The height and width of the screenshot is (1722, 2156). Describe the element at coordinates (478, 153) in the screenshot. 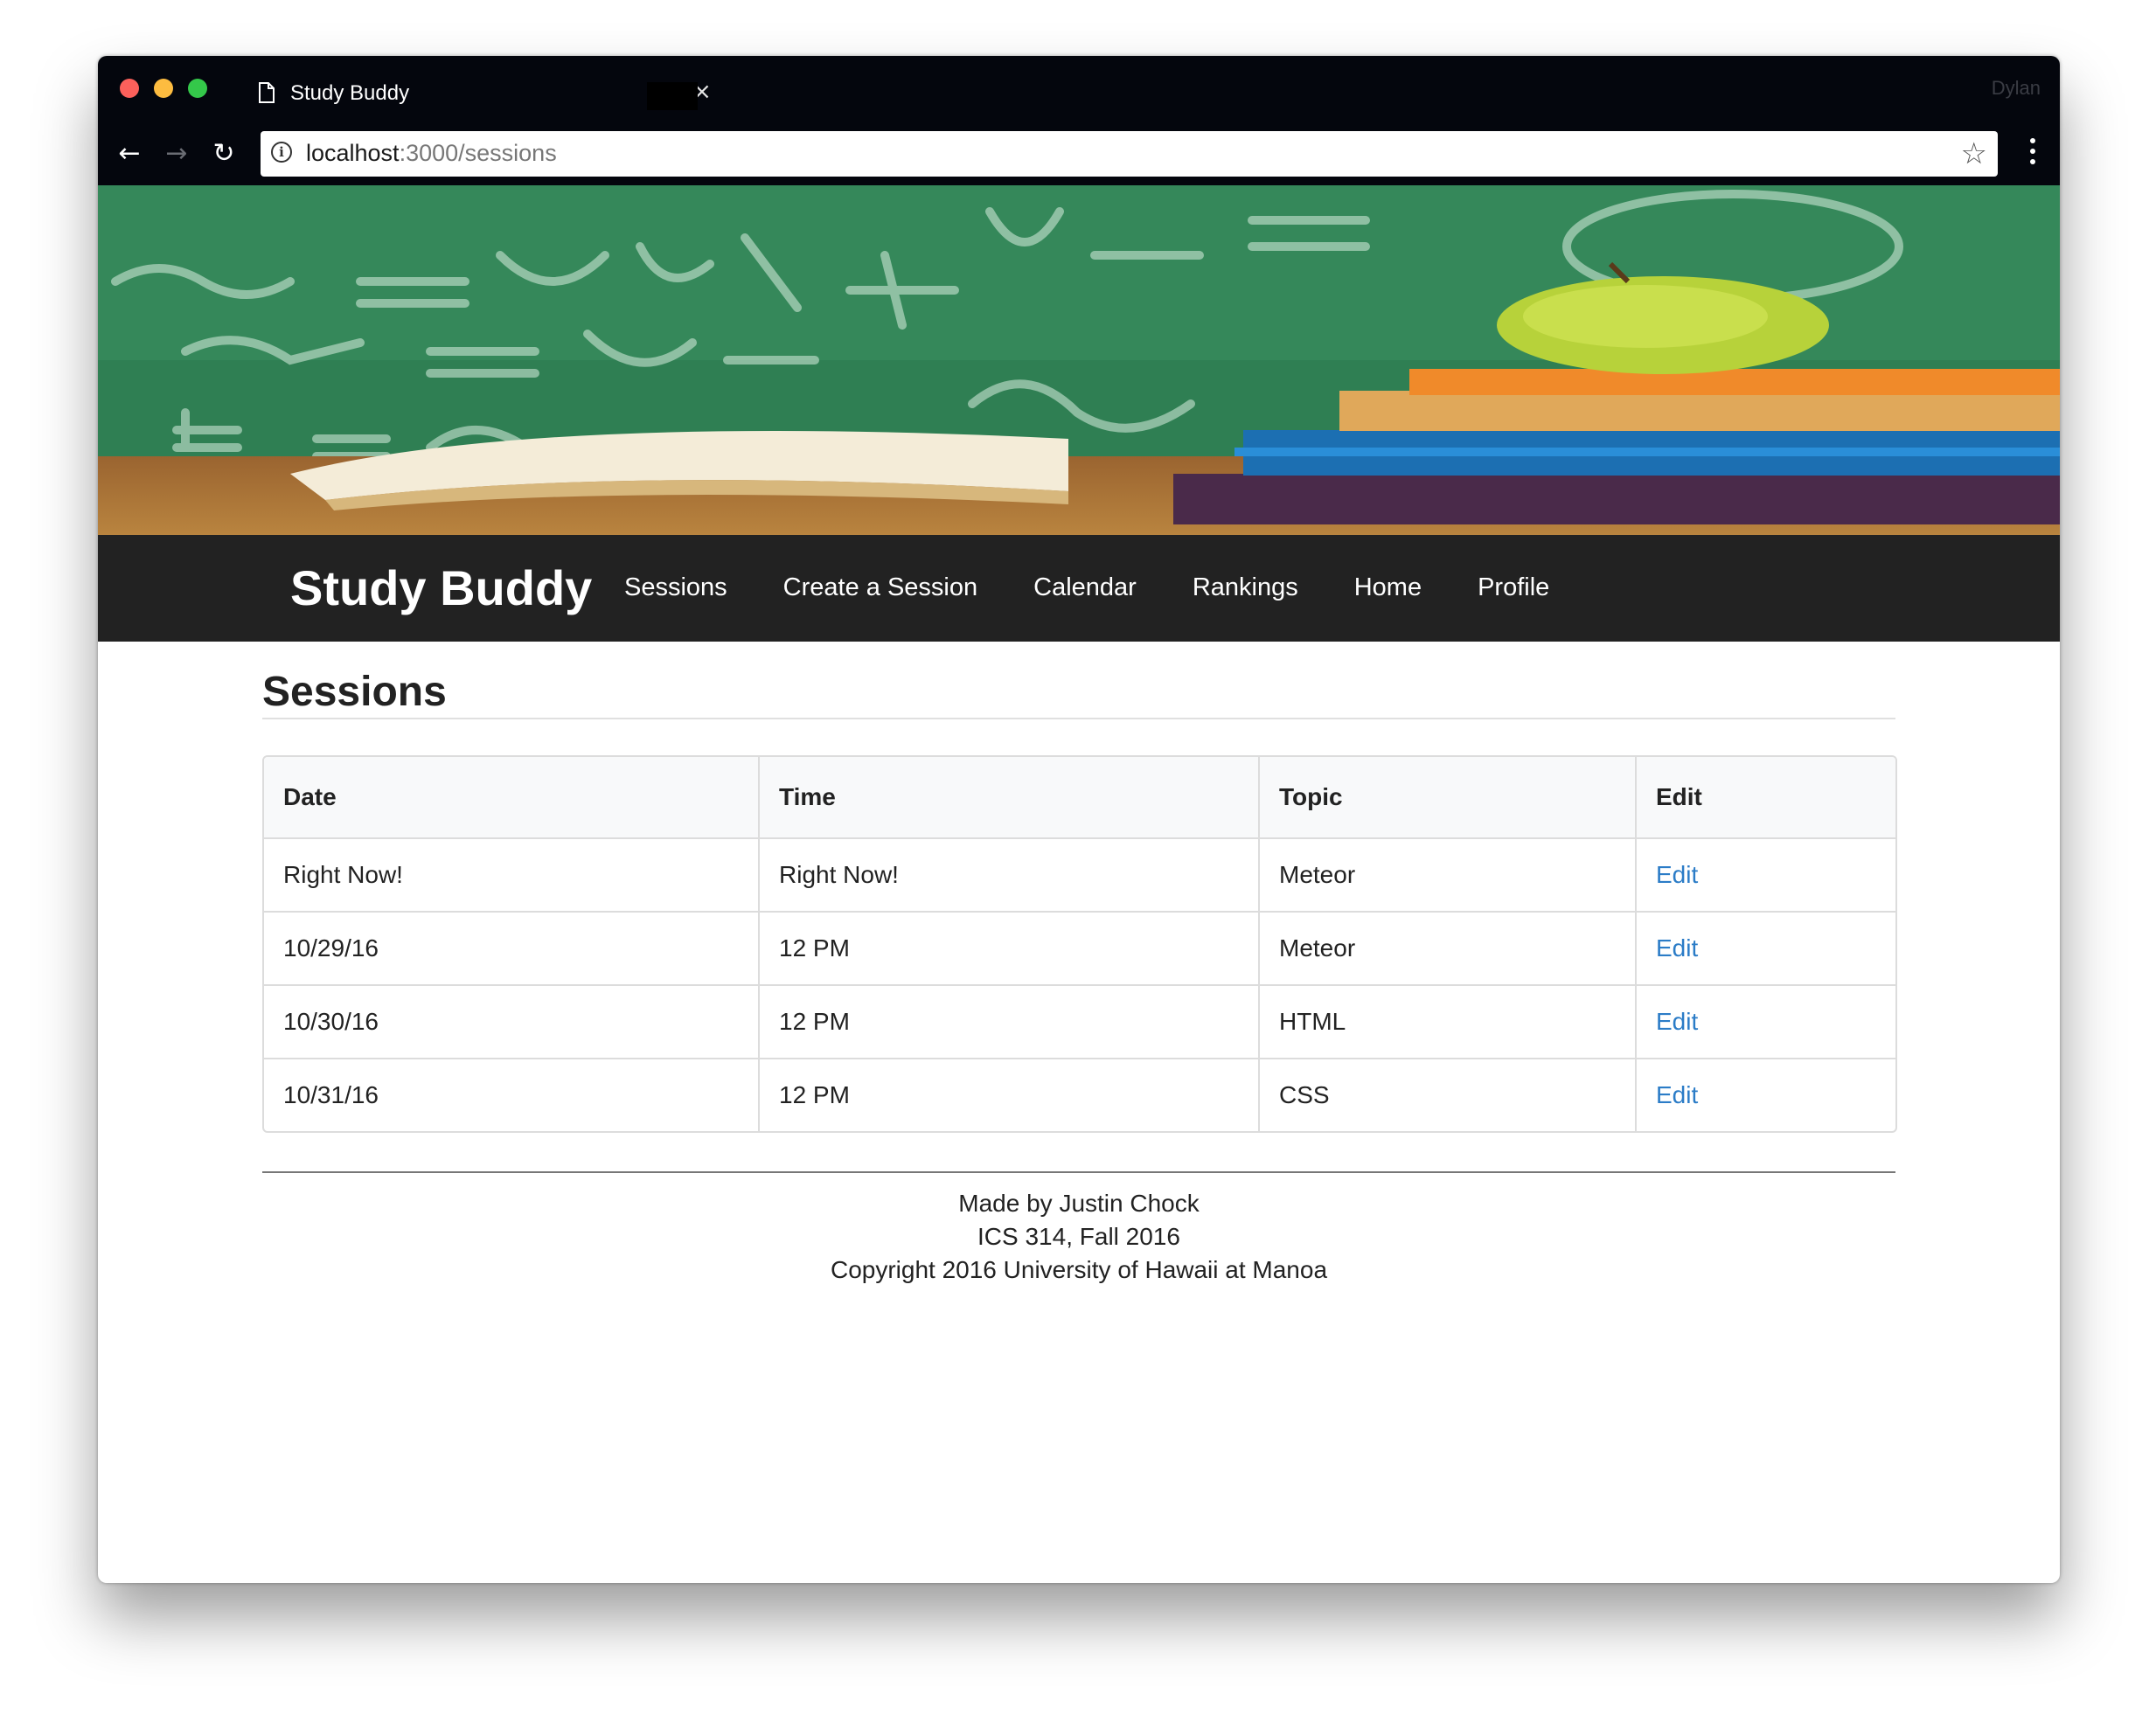

I see `url-path: :3000/sessions` at that location.